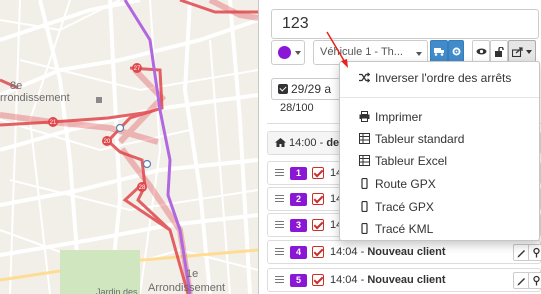 The image size is (541, 294). Describe the element at coordinates (107, 142) in the screenshot. I see `map-marker-label: 20` at that location.